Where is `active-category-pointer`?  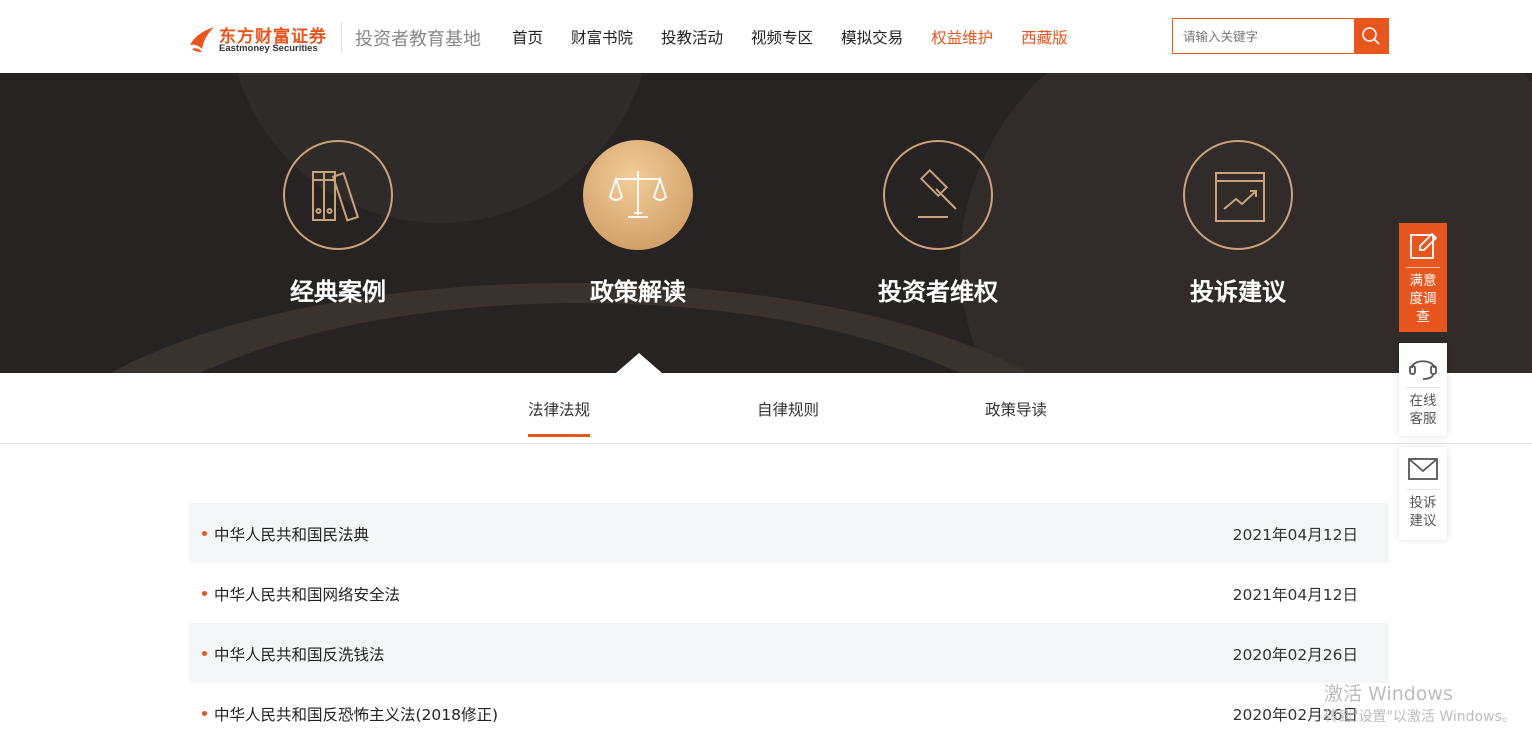 active-category-pointer is located at coordinates (639, 363).